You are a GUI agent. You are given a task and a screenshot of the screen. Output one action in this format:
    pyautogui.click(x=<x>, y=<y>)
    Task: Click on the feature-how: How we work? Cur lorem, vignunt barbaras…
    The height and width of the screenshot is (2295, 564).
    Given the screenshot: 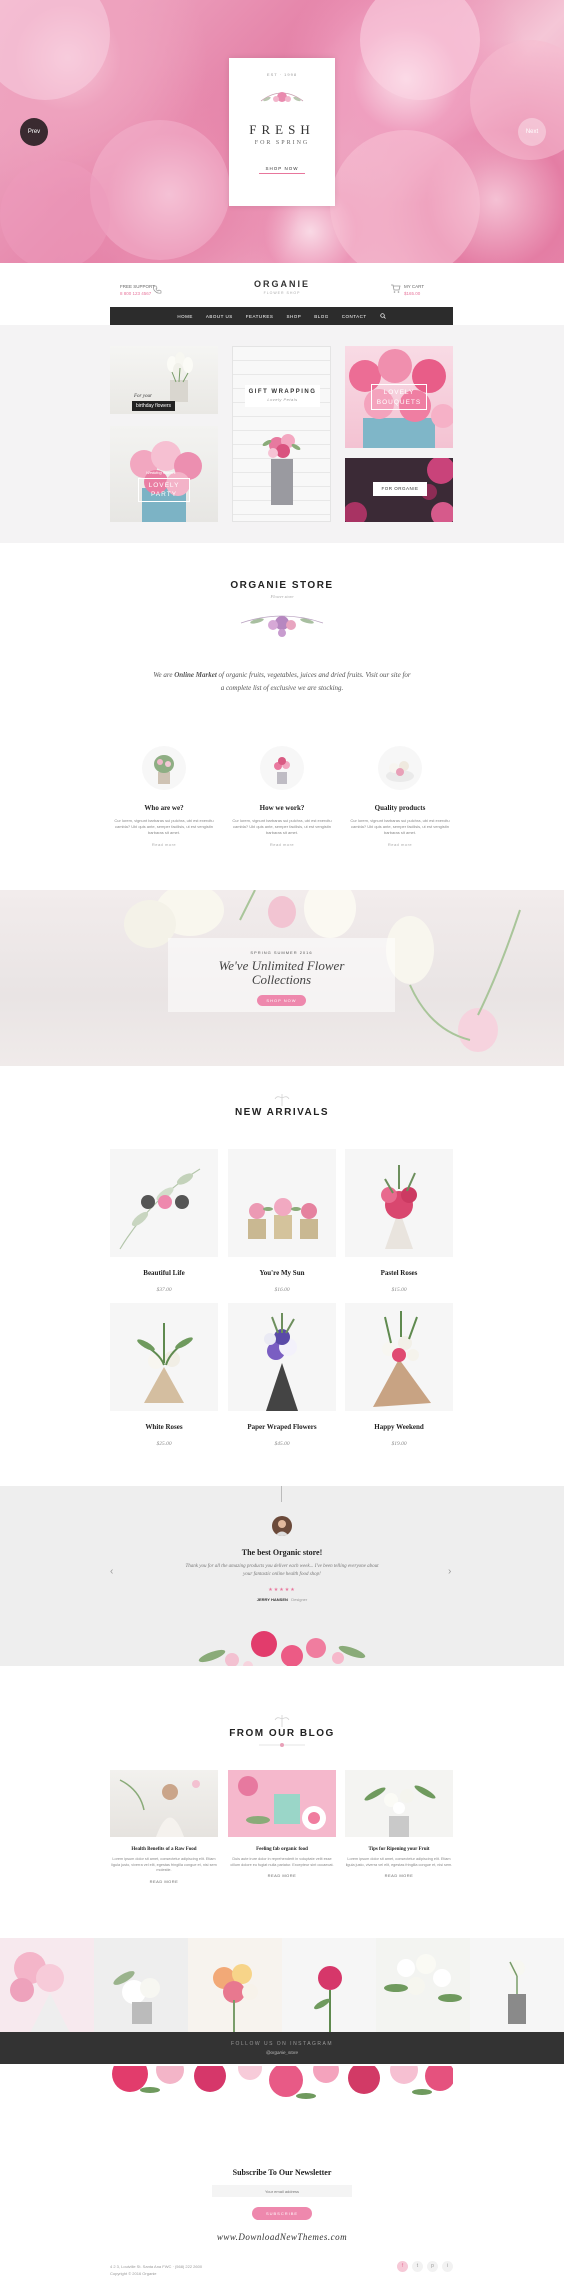 What is the action you would take?
    pyautogui.click(x=282, y=796)
    